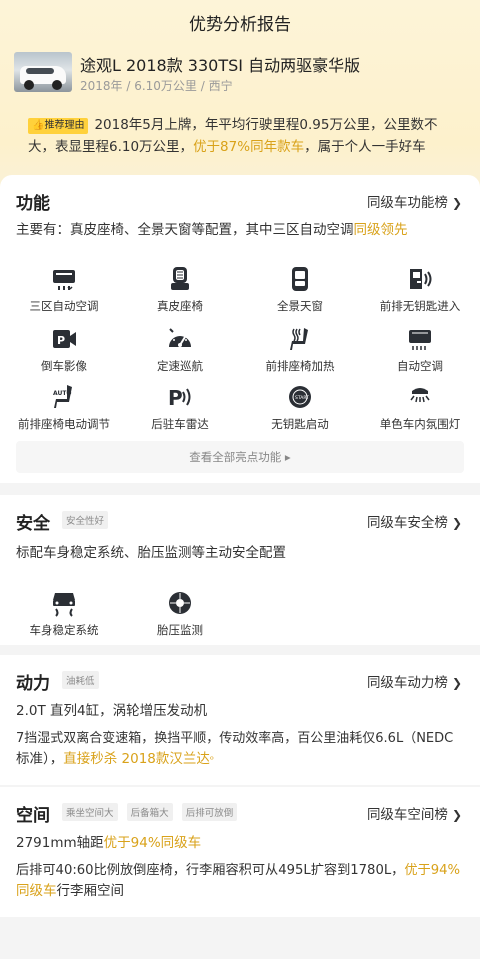  What do you see at coordinates (64, 280) in the screenshot?
I see `climate-zone-icon` at bounding box center [64, 280].